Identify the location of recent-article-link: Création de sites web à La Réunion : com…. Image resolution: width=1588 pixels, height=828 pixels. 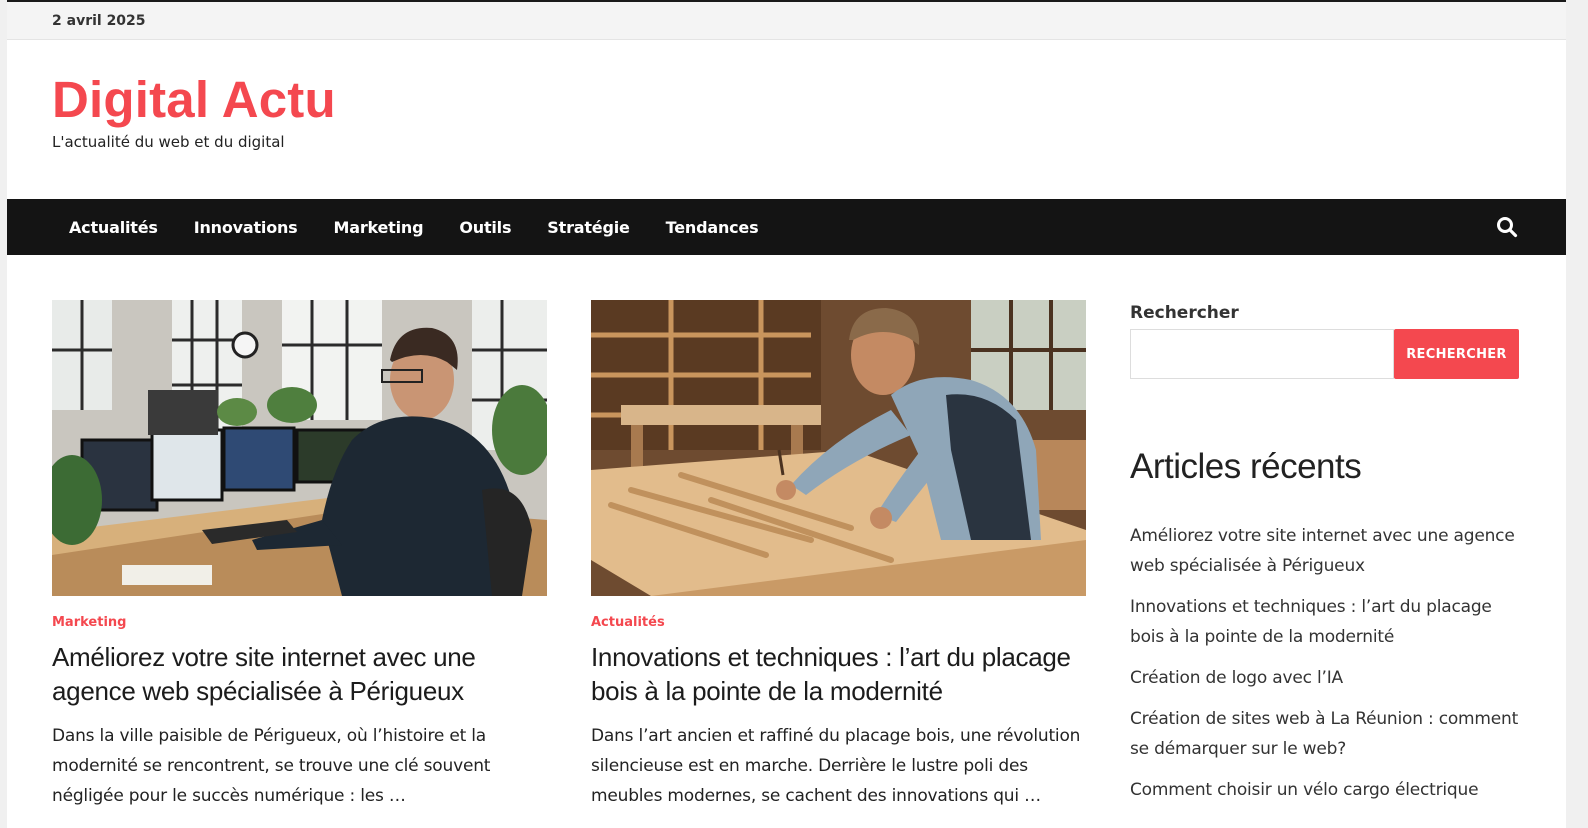
(1325, 734).